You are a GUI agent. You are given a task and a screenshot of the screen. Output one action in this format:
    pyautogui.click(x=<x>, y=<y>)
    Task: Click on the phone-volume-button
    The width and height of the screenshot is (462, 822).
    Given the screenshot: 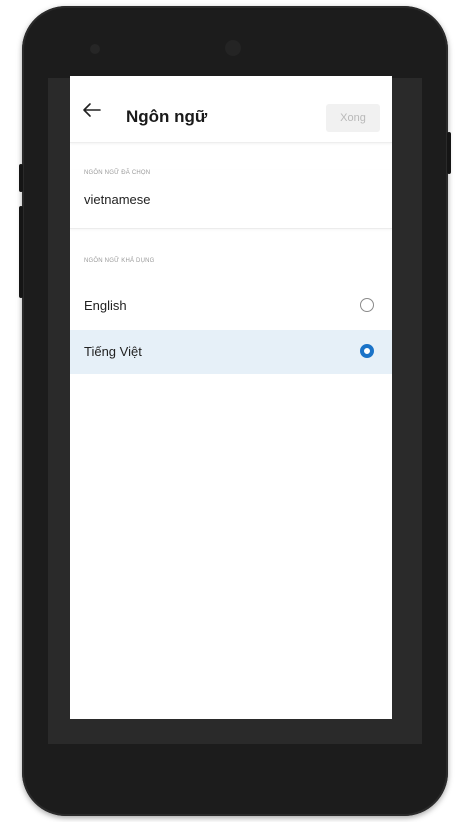 What is the action you would take?
    pyautogui.click(x=21, y=252)
    